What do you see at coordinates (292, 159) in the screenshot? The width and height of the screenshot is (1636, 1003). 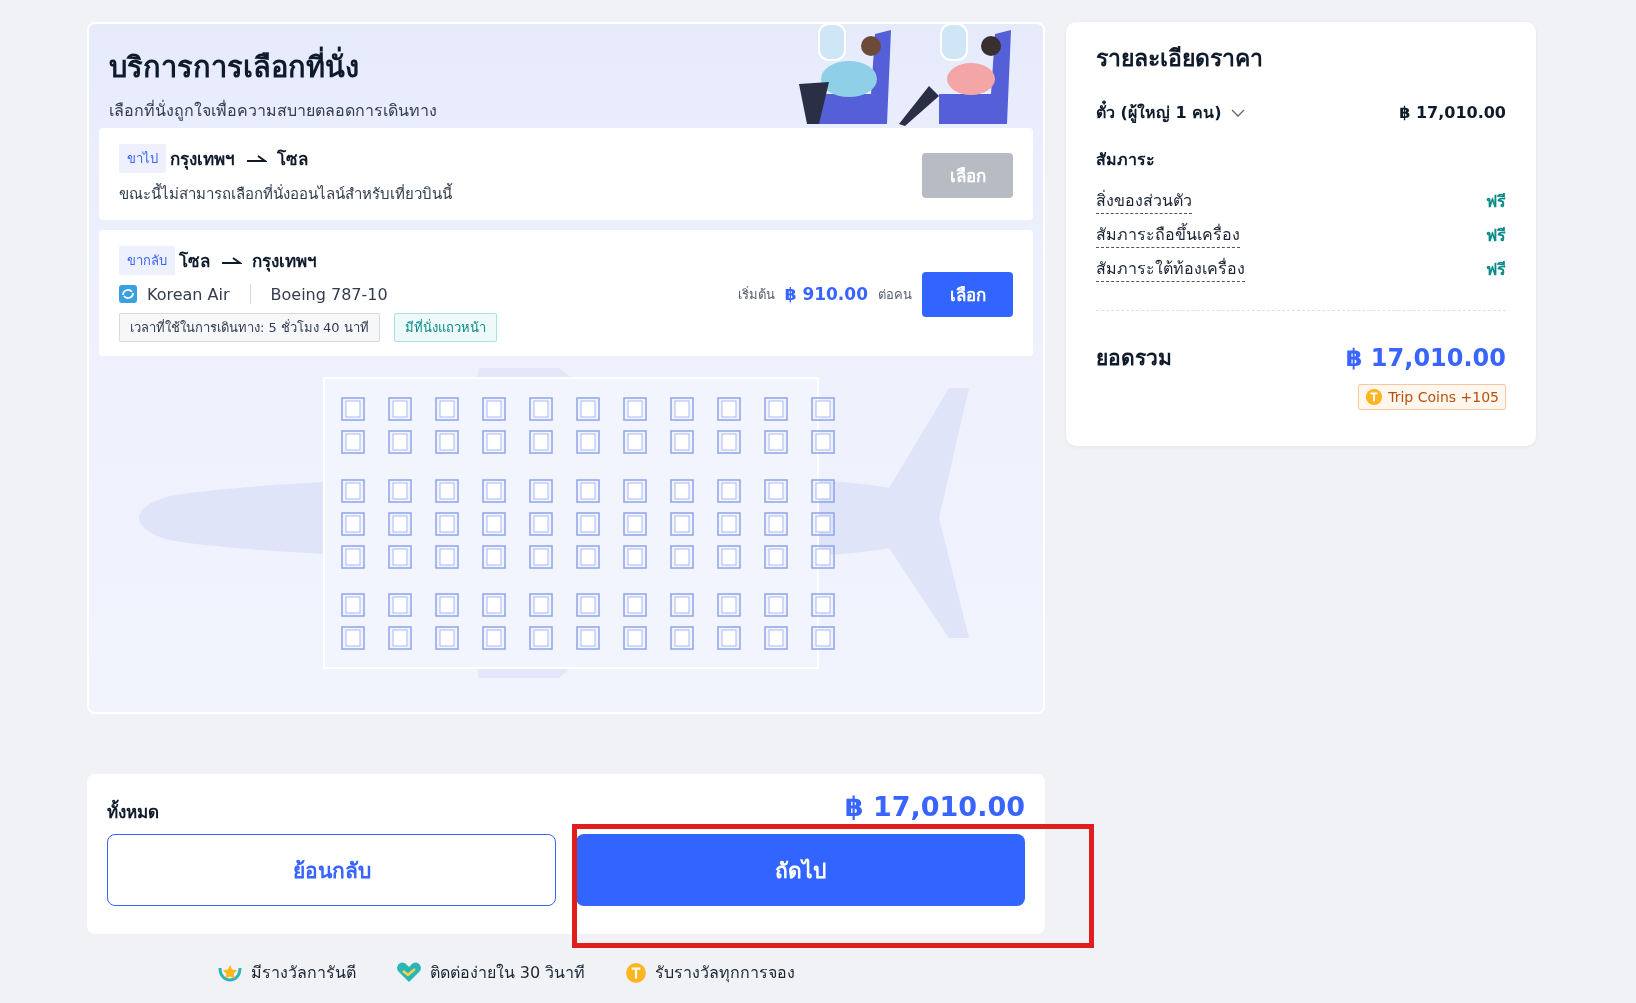 I see `destination-city: โซล` at bounding box center [292, 159].